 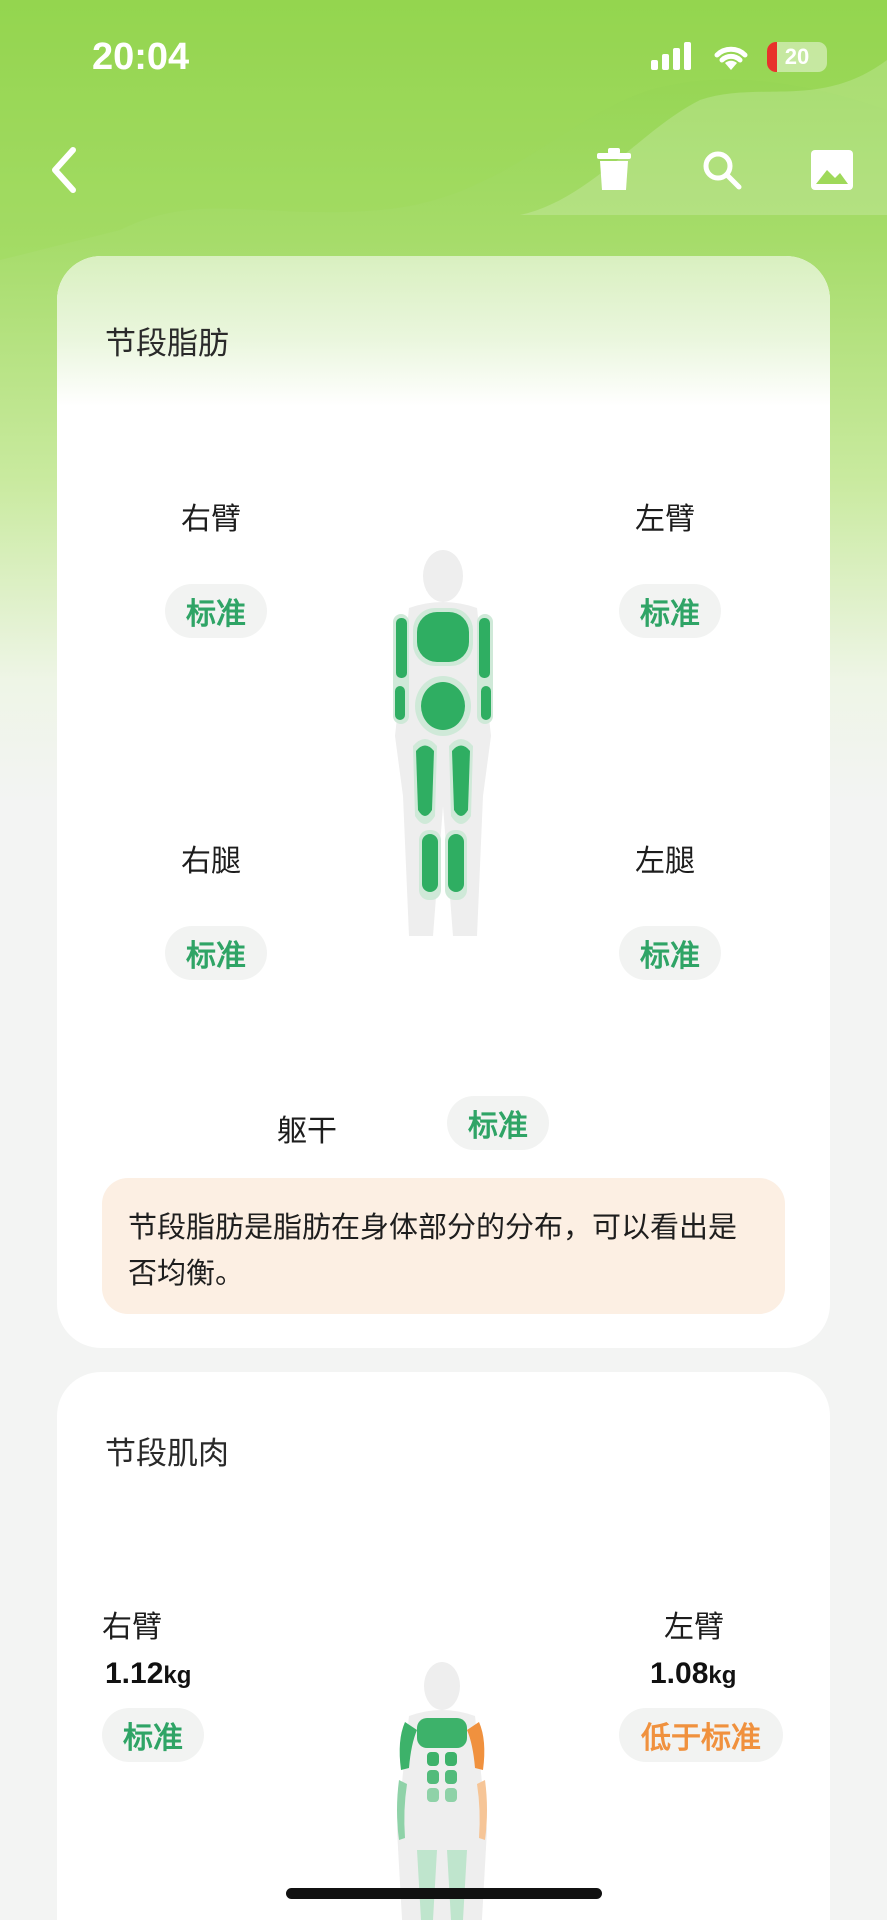 I want to click on right-arm-status: 标准, so click(x=216, y=611).